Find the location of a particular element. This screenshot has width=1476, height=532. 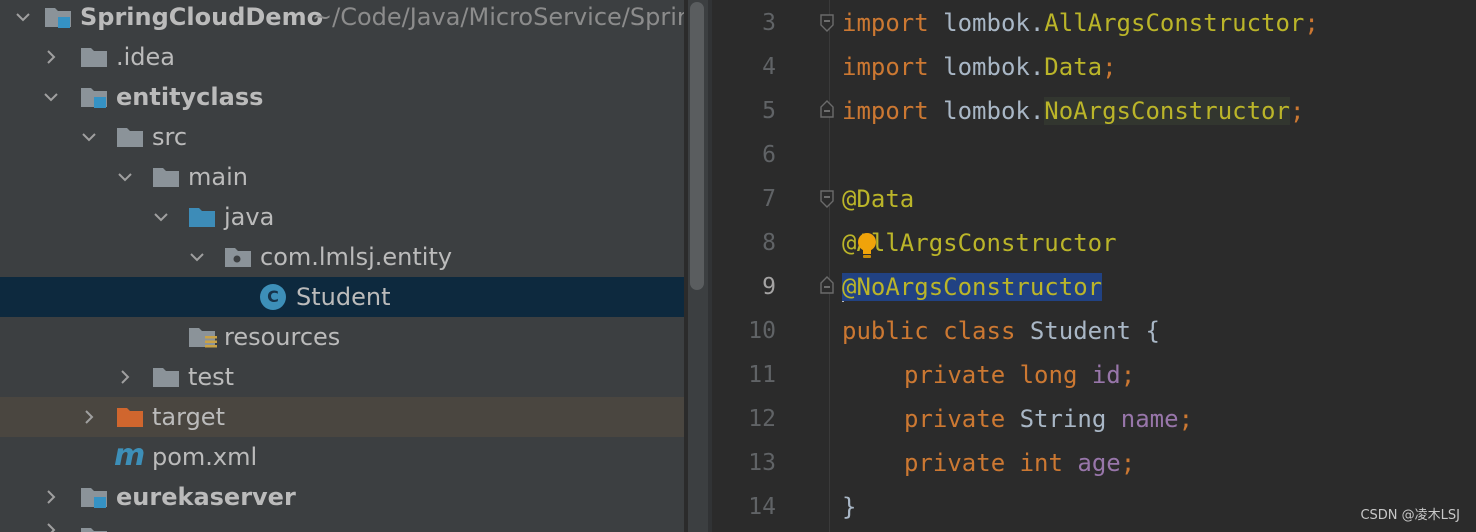

code-line-13: private int age; is located at coordinates (1019, 463).